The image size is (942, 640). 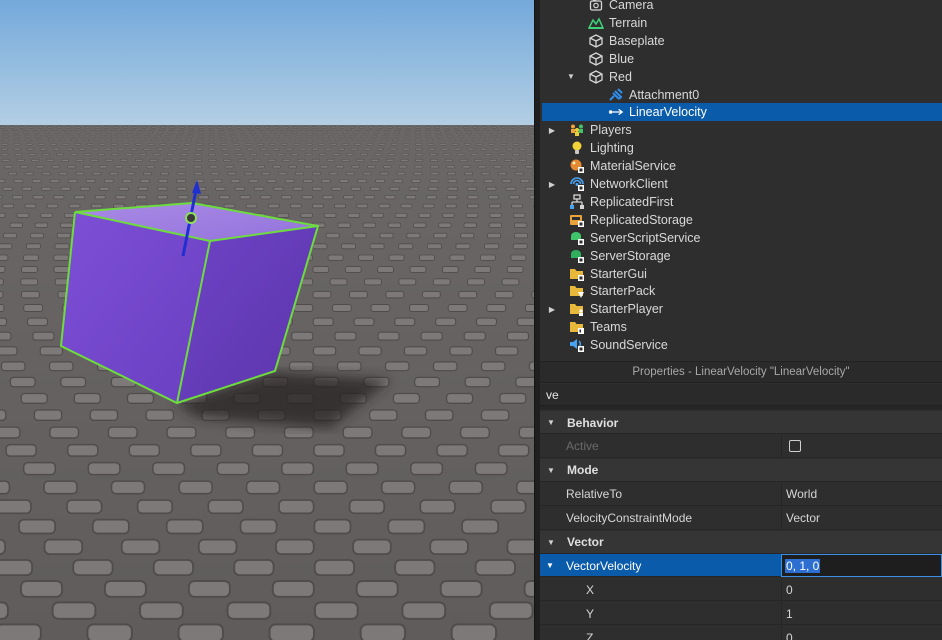 What do you see at coordinates (741, 41) in the screenshot?
I see `explorer-item-baseplate: Baseplate` at bounding box center [741, 41].